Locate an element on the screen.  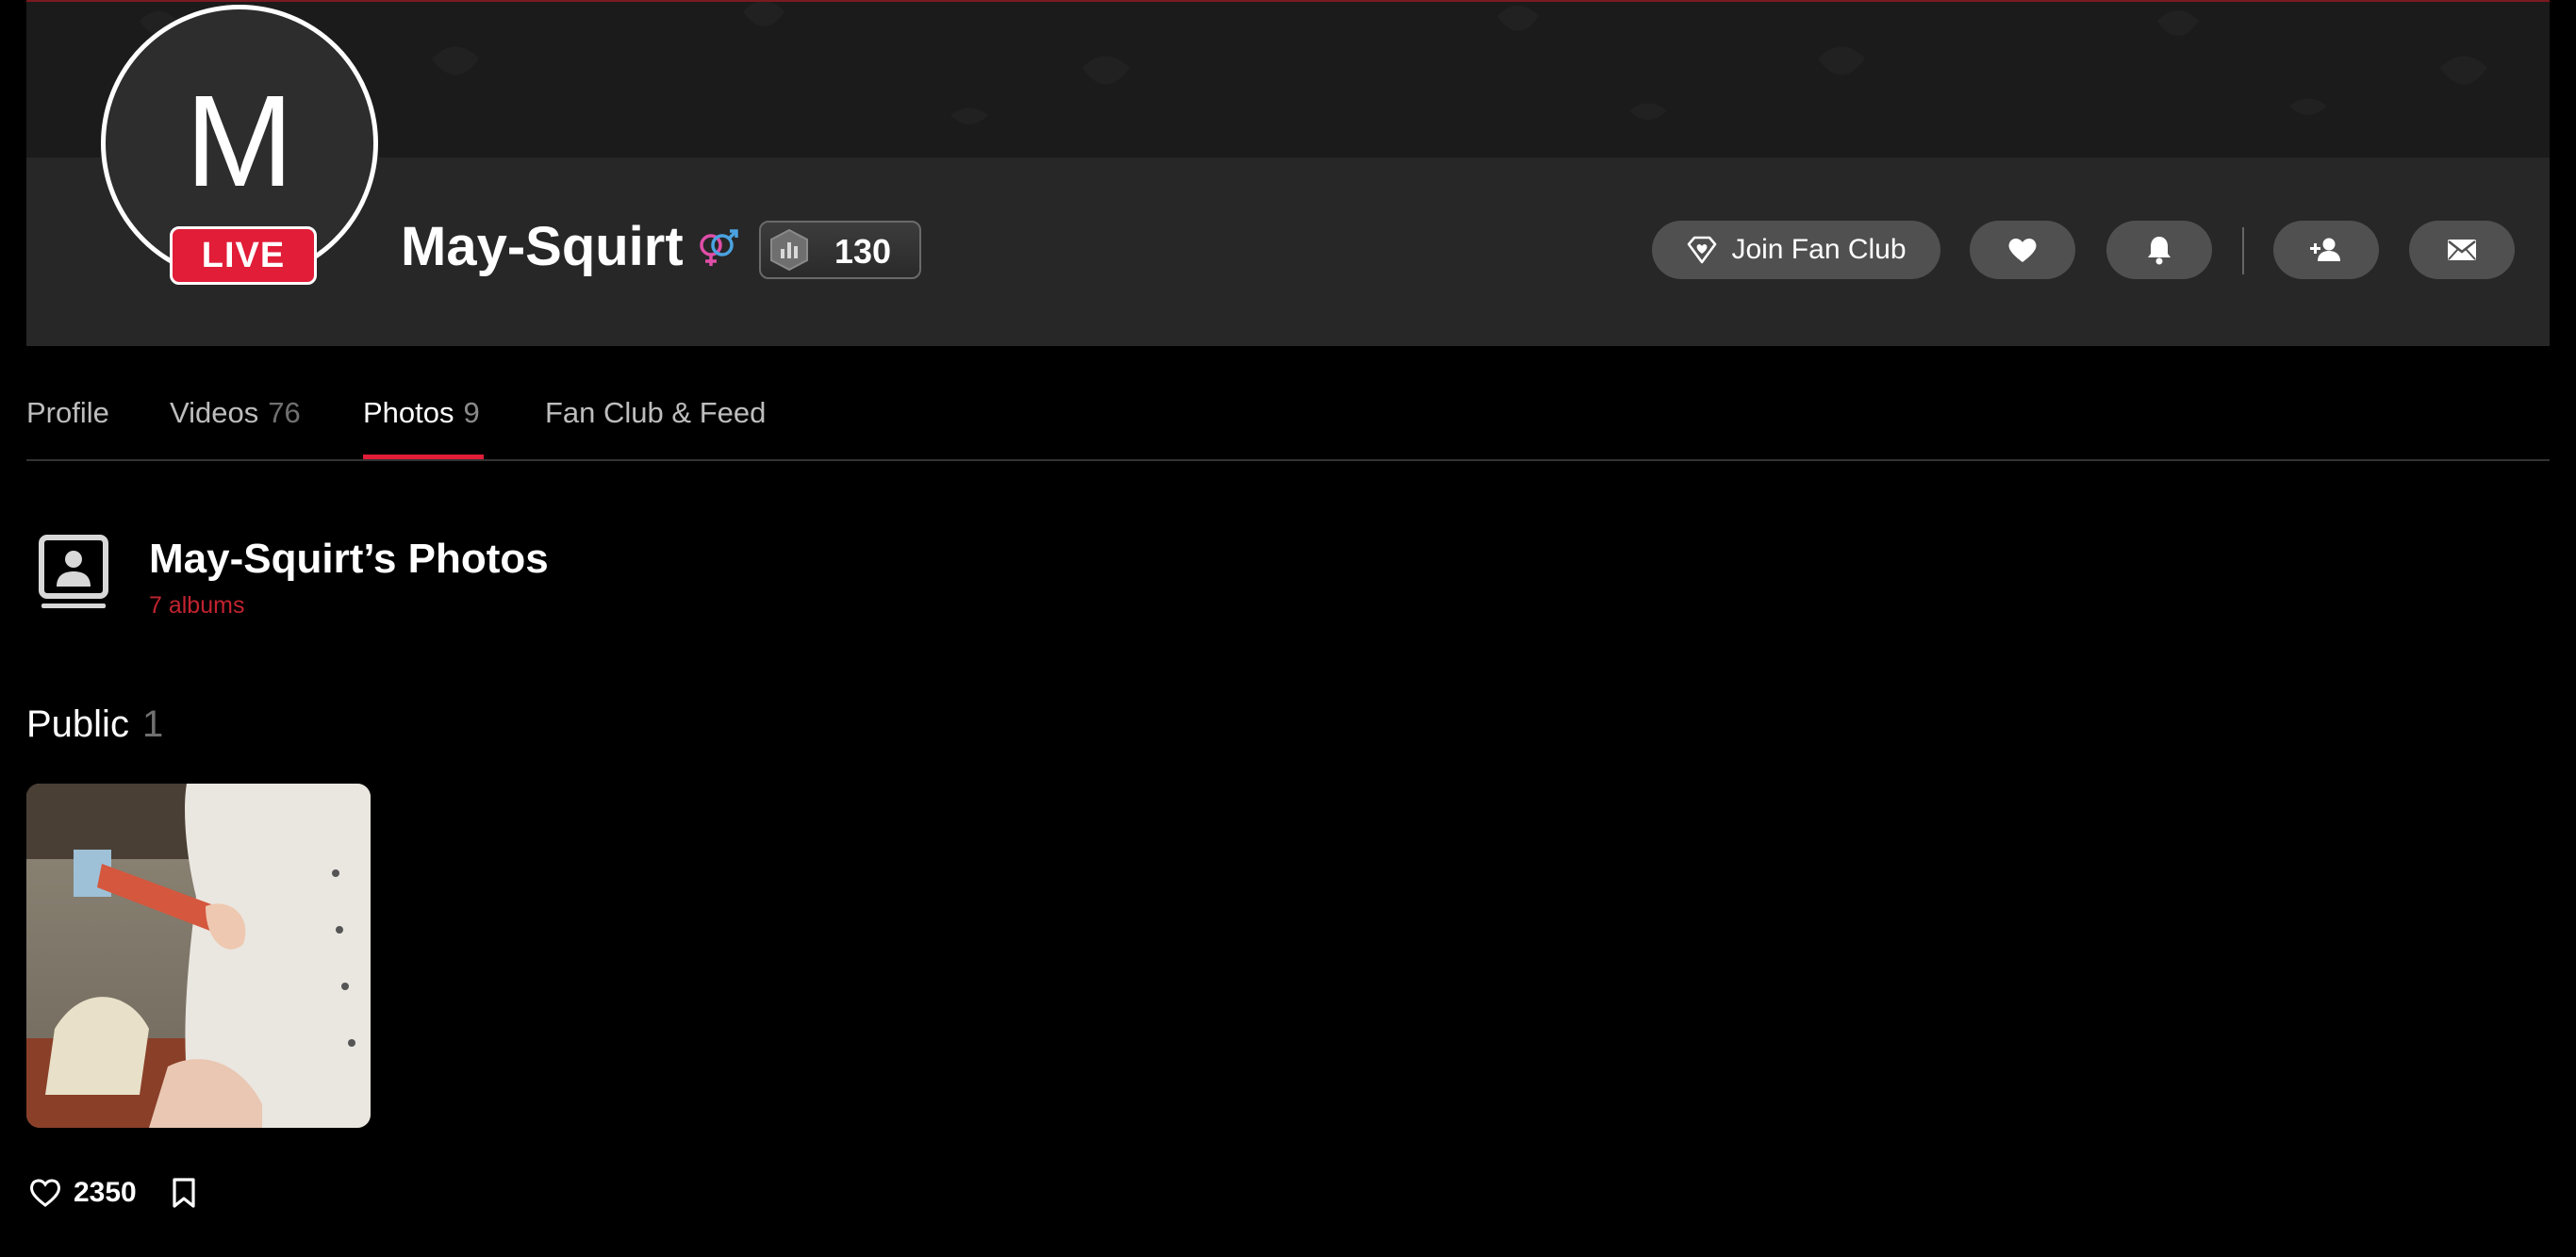
join-fan-club-button: Join Fan Club is located at coordinates (1796, 250).